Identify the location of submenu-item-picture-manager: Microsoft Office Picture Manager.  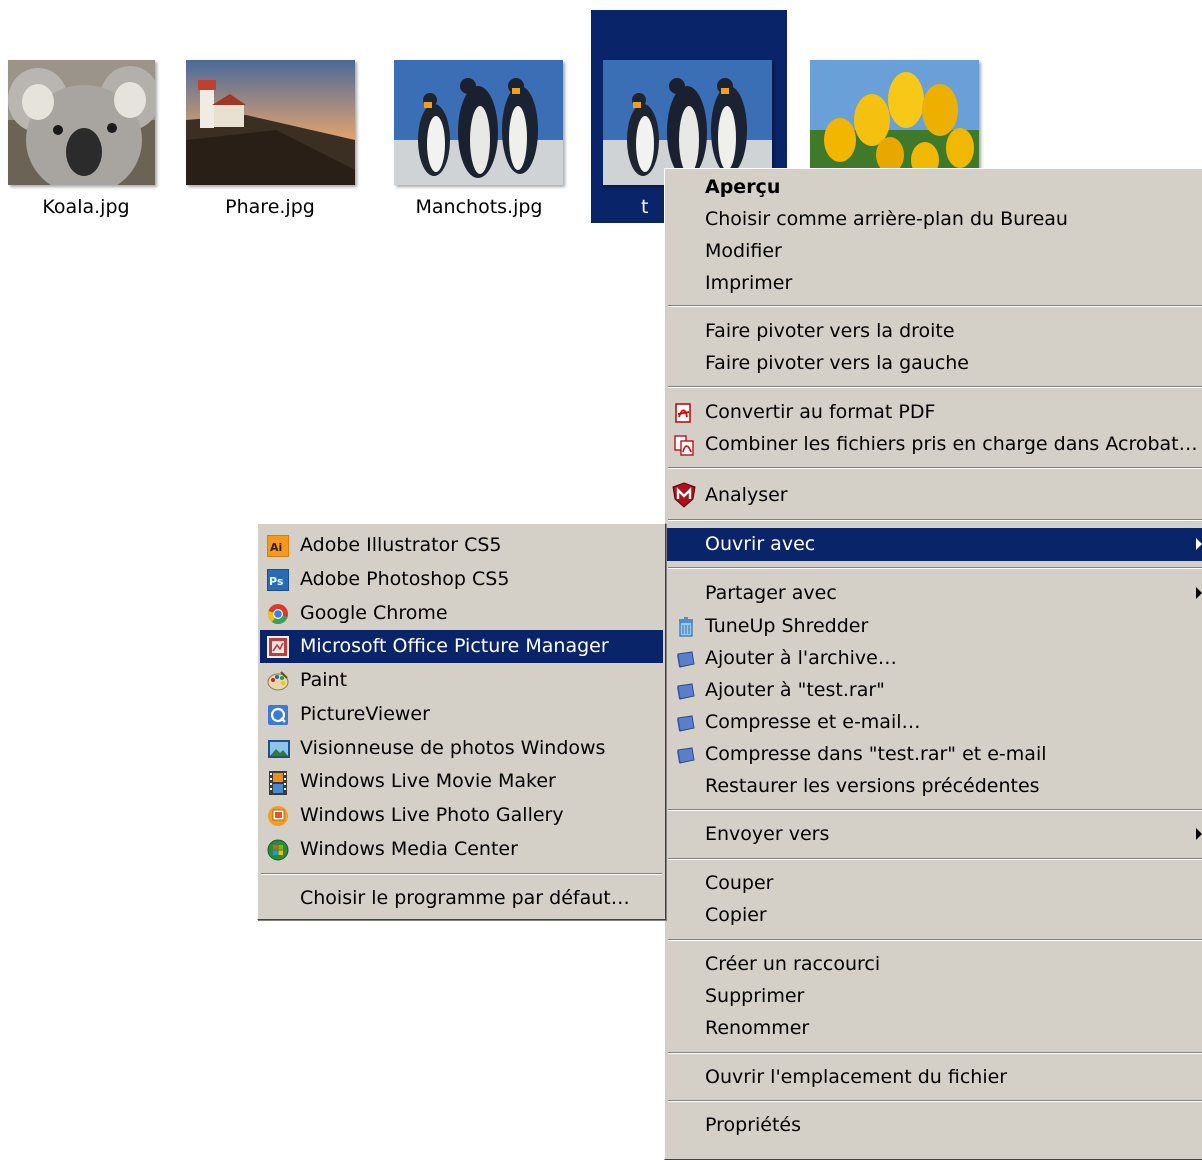
(461, 646).